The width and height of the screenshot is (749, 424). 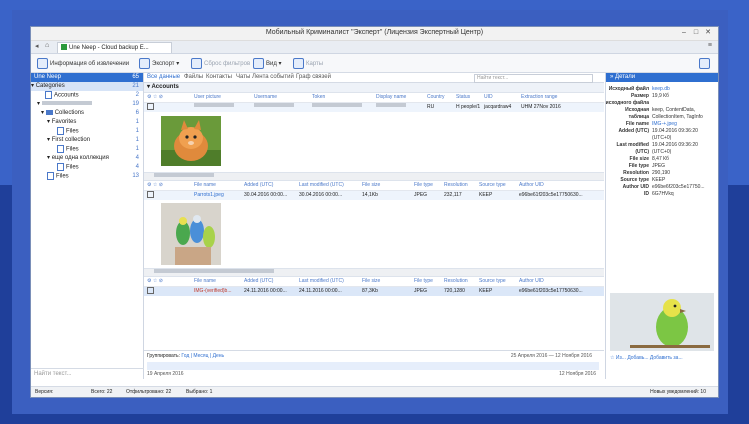 I want to click on property-value: IMG-+.jpeg, so click(x=664, y=124).